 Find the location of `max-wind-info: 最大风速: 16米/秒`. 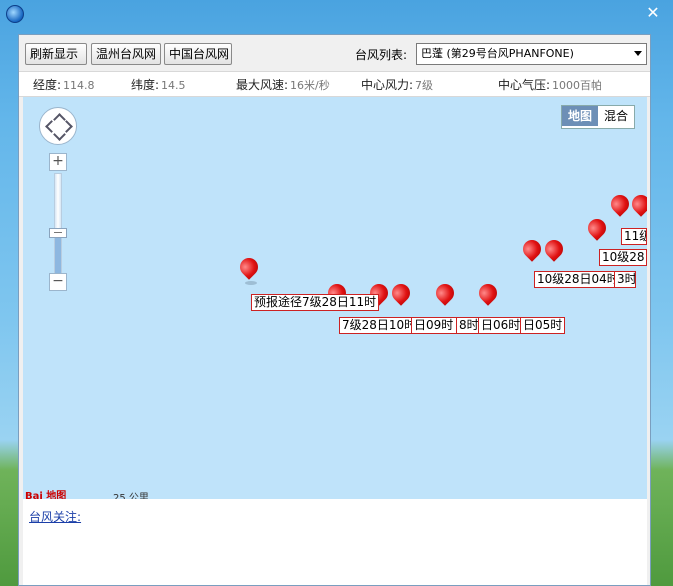

max-wind-info: 最大风速: 16米/秒 is located at coordinates (283, 84).